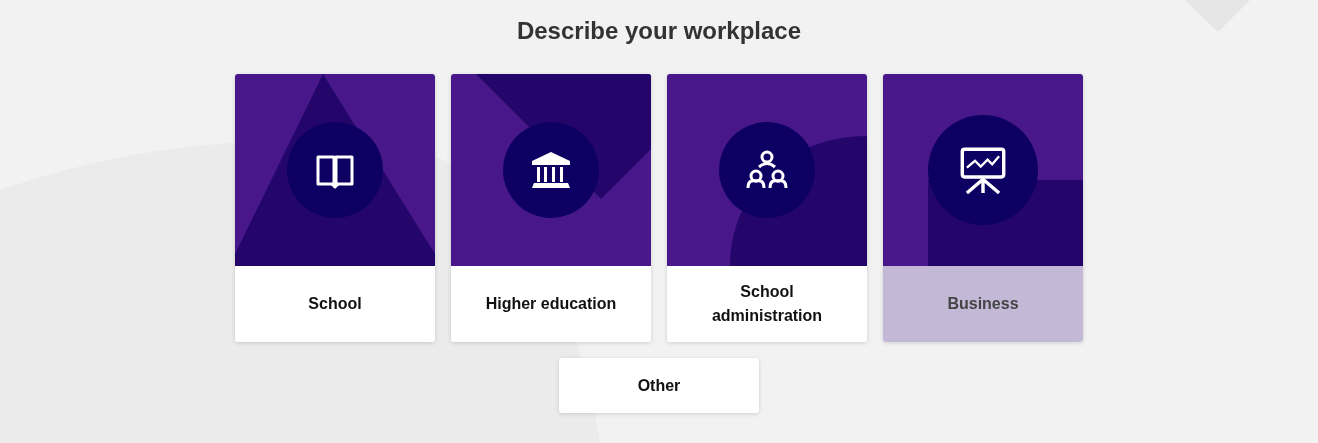 The width and height of the screenshot is (1318, 443). I want to click on book-icon, so click(335, 172).